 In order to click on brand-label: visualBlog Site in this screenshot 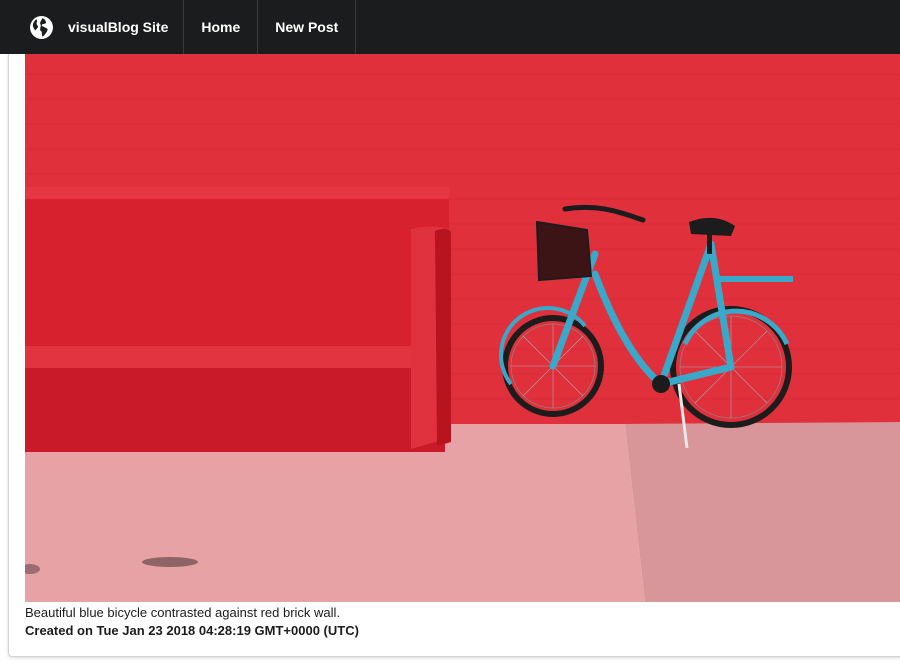, I will do `click(118, 27)`.